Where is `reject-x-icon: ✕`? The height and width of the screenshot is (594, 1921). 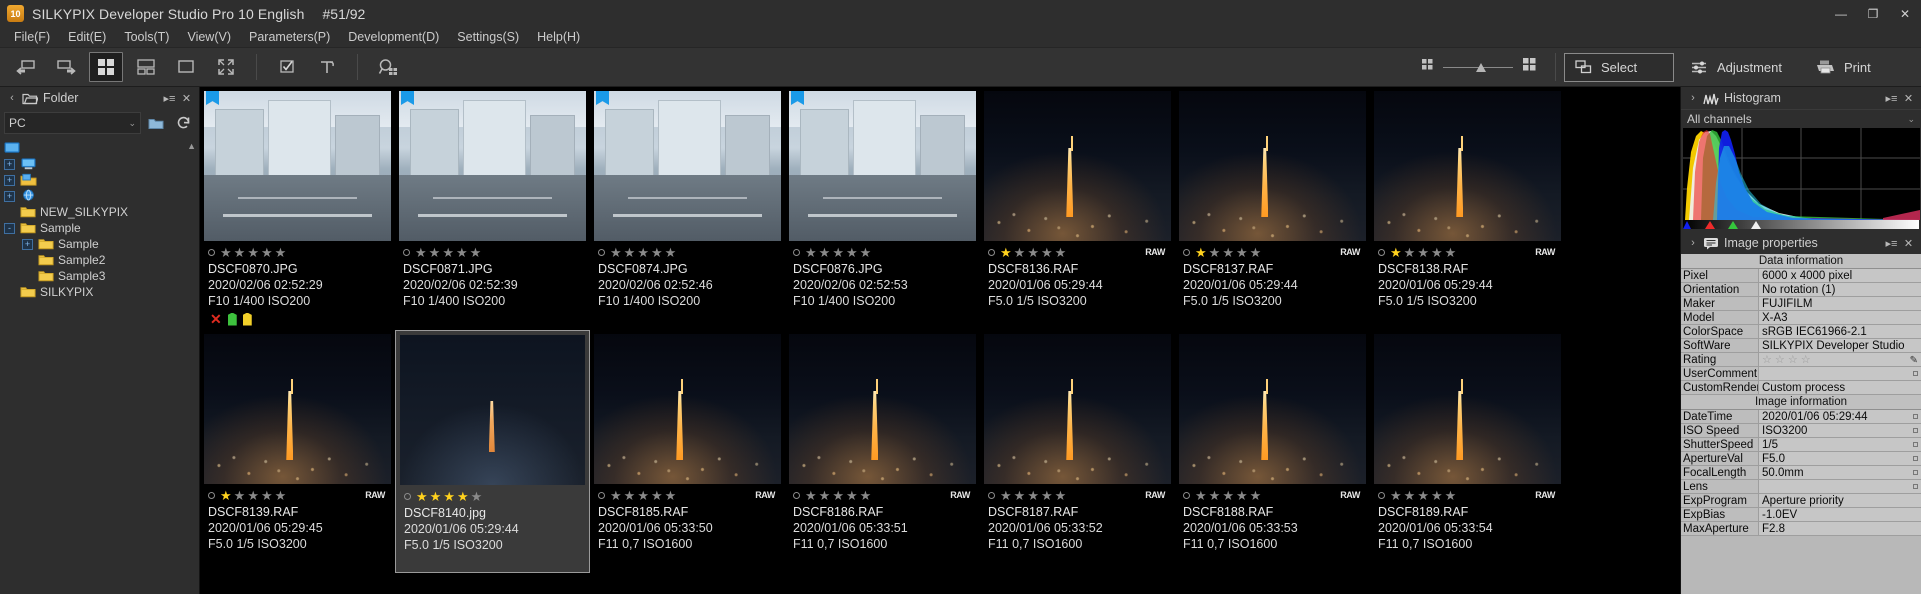
reject-x-icon: ✕ is located at coordinates (216, 319).